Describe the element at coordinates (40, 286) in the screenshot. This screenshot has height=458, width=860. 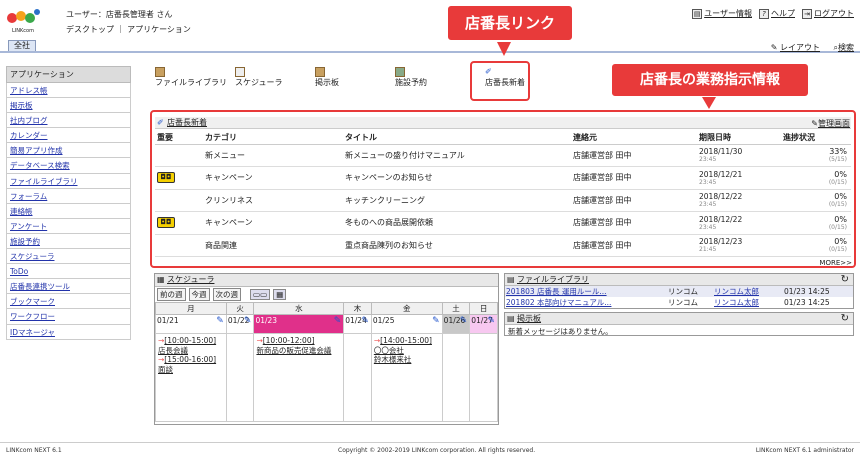
I see `sidebar-item: 店番長連携ツール` at that location.